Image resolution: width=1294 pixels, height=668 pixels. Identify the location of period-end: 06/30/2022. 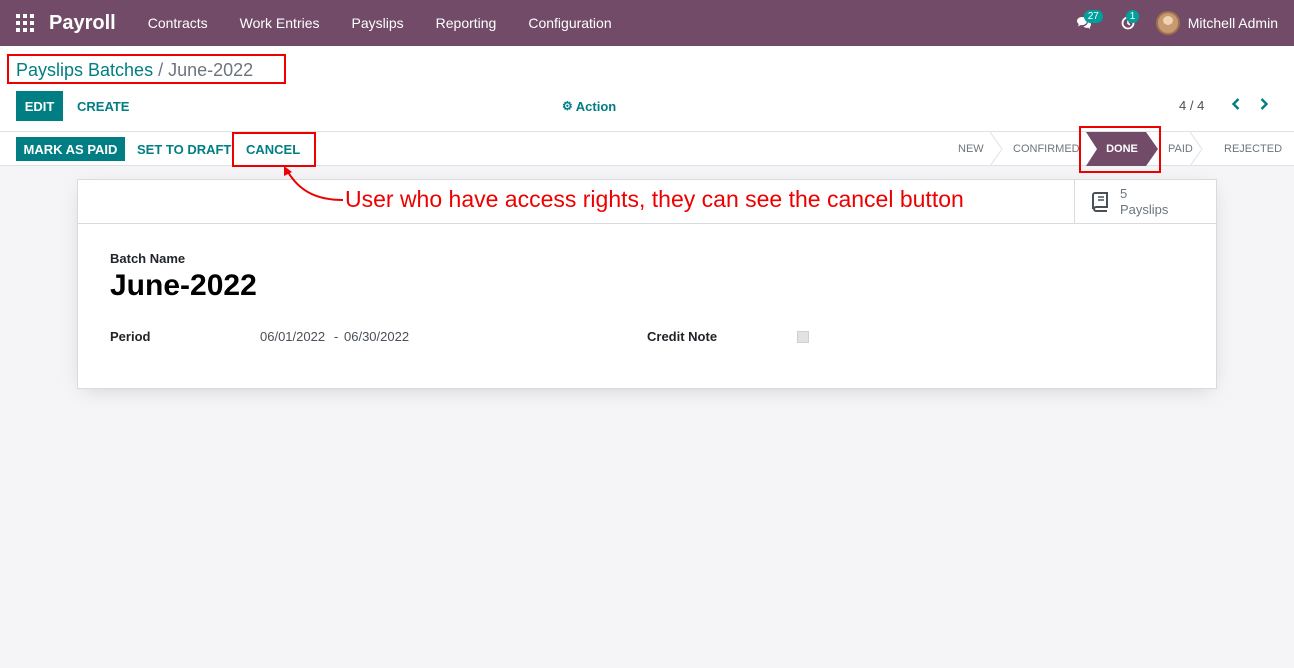
(377, 336).